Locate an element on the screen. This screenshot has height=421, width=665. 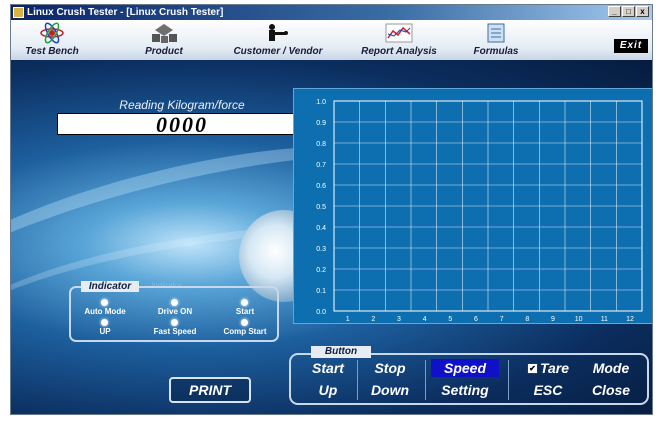
drive-on-light is located at coordinates (174, 302).